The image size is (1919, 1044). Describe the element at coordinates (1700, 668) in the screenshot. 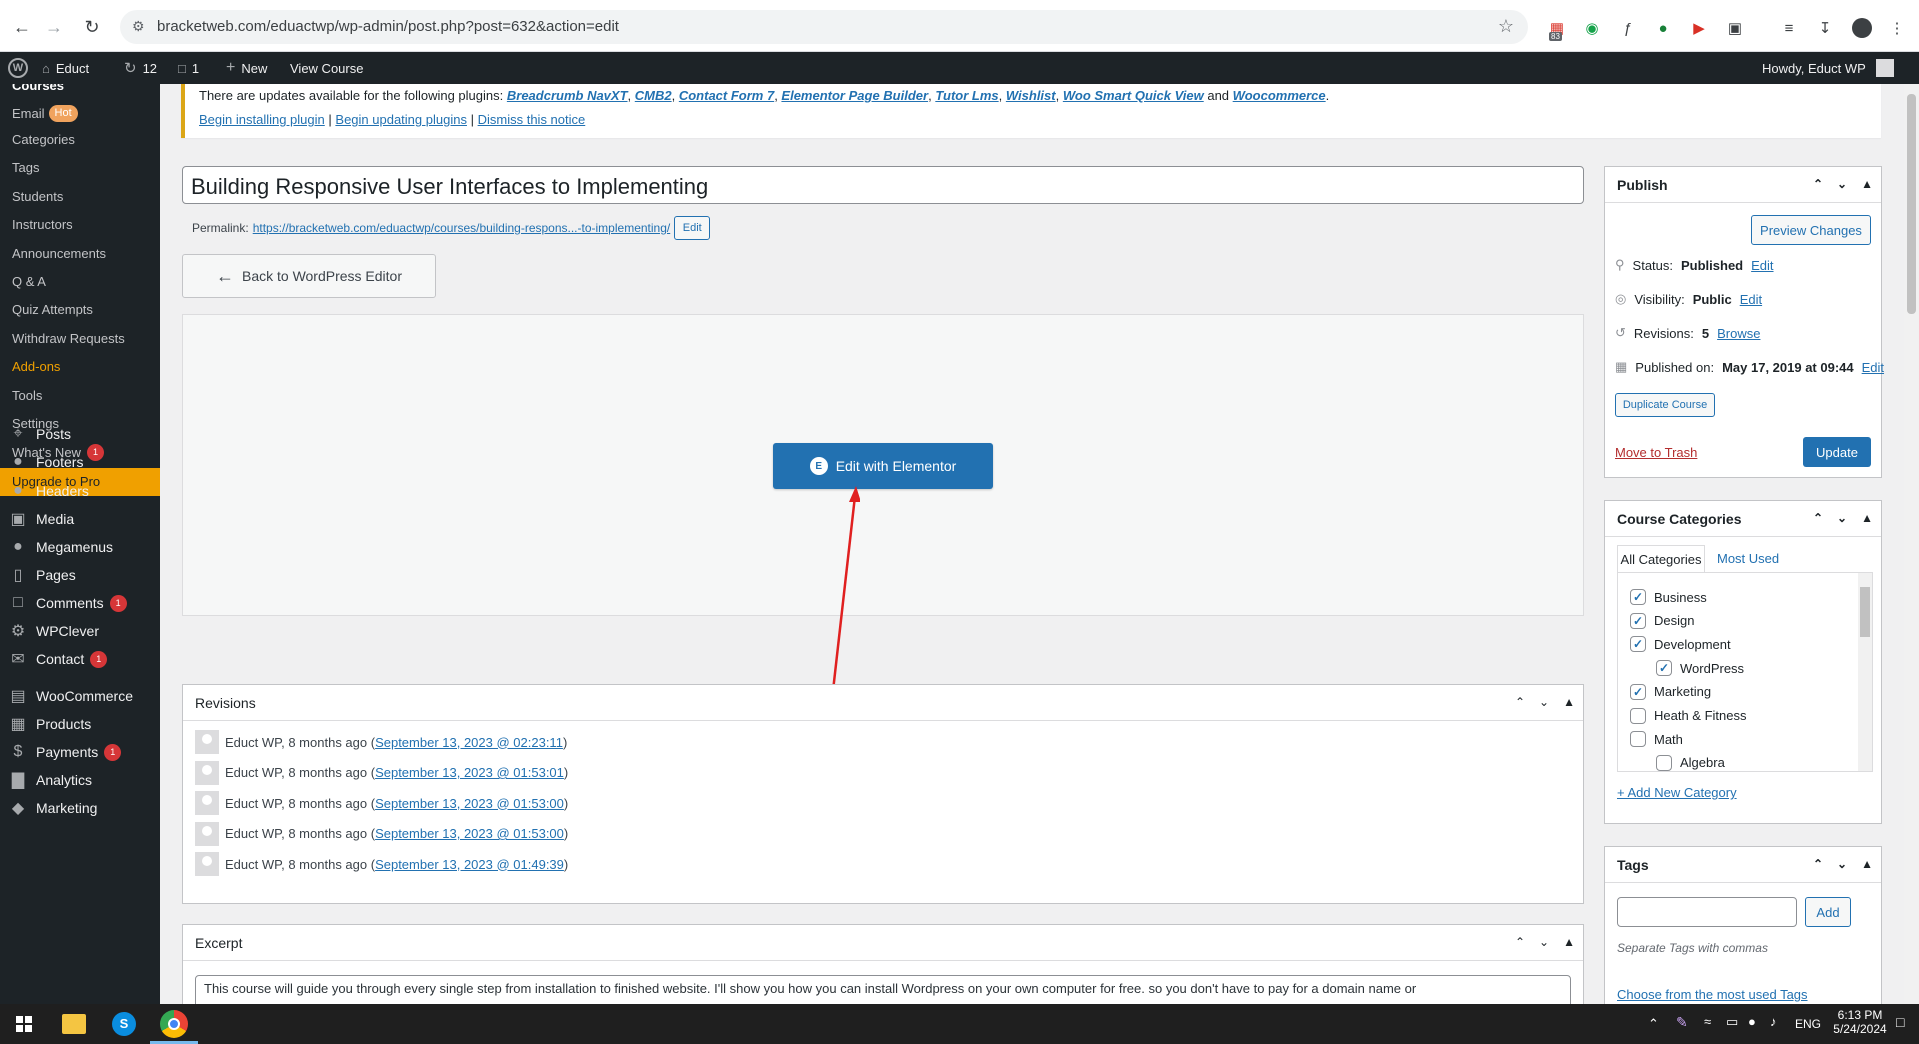

I see `category-item: ✓ WordPress` at that location.